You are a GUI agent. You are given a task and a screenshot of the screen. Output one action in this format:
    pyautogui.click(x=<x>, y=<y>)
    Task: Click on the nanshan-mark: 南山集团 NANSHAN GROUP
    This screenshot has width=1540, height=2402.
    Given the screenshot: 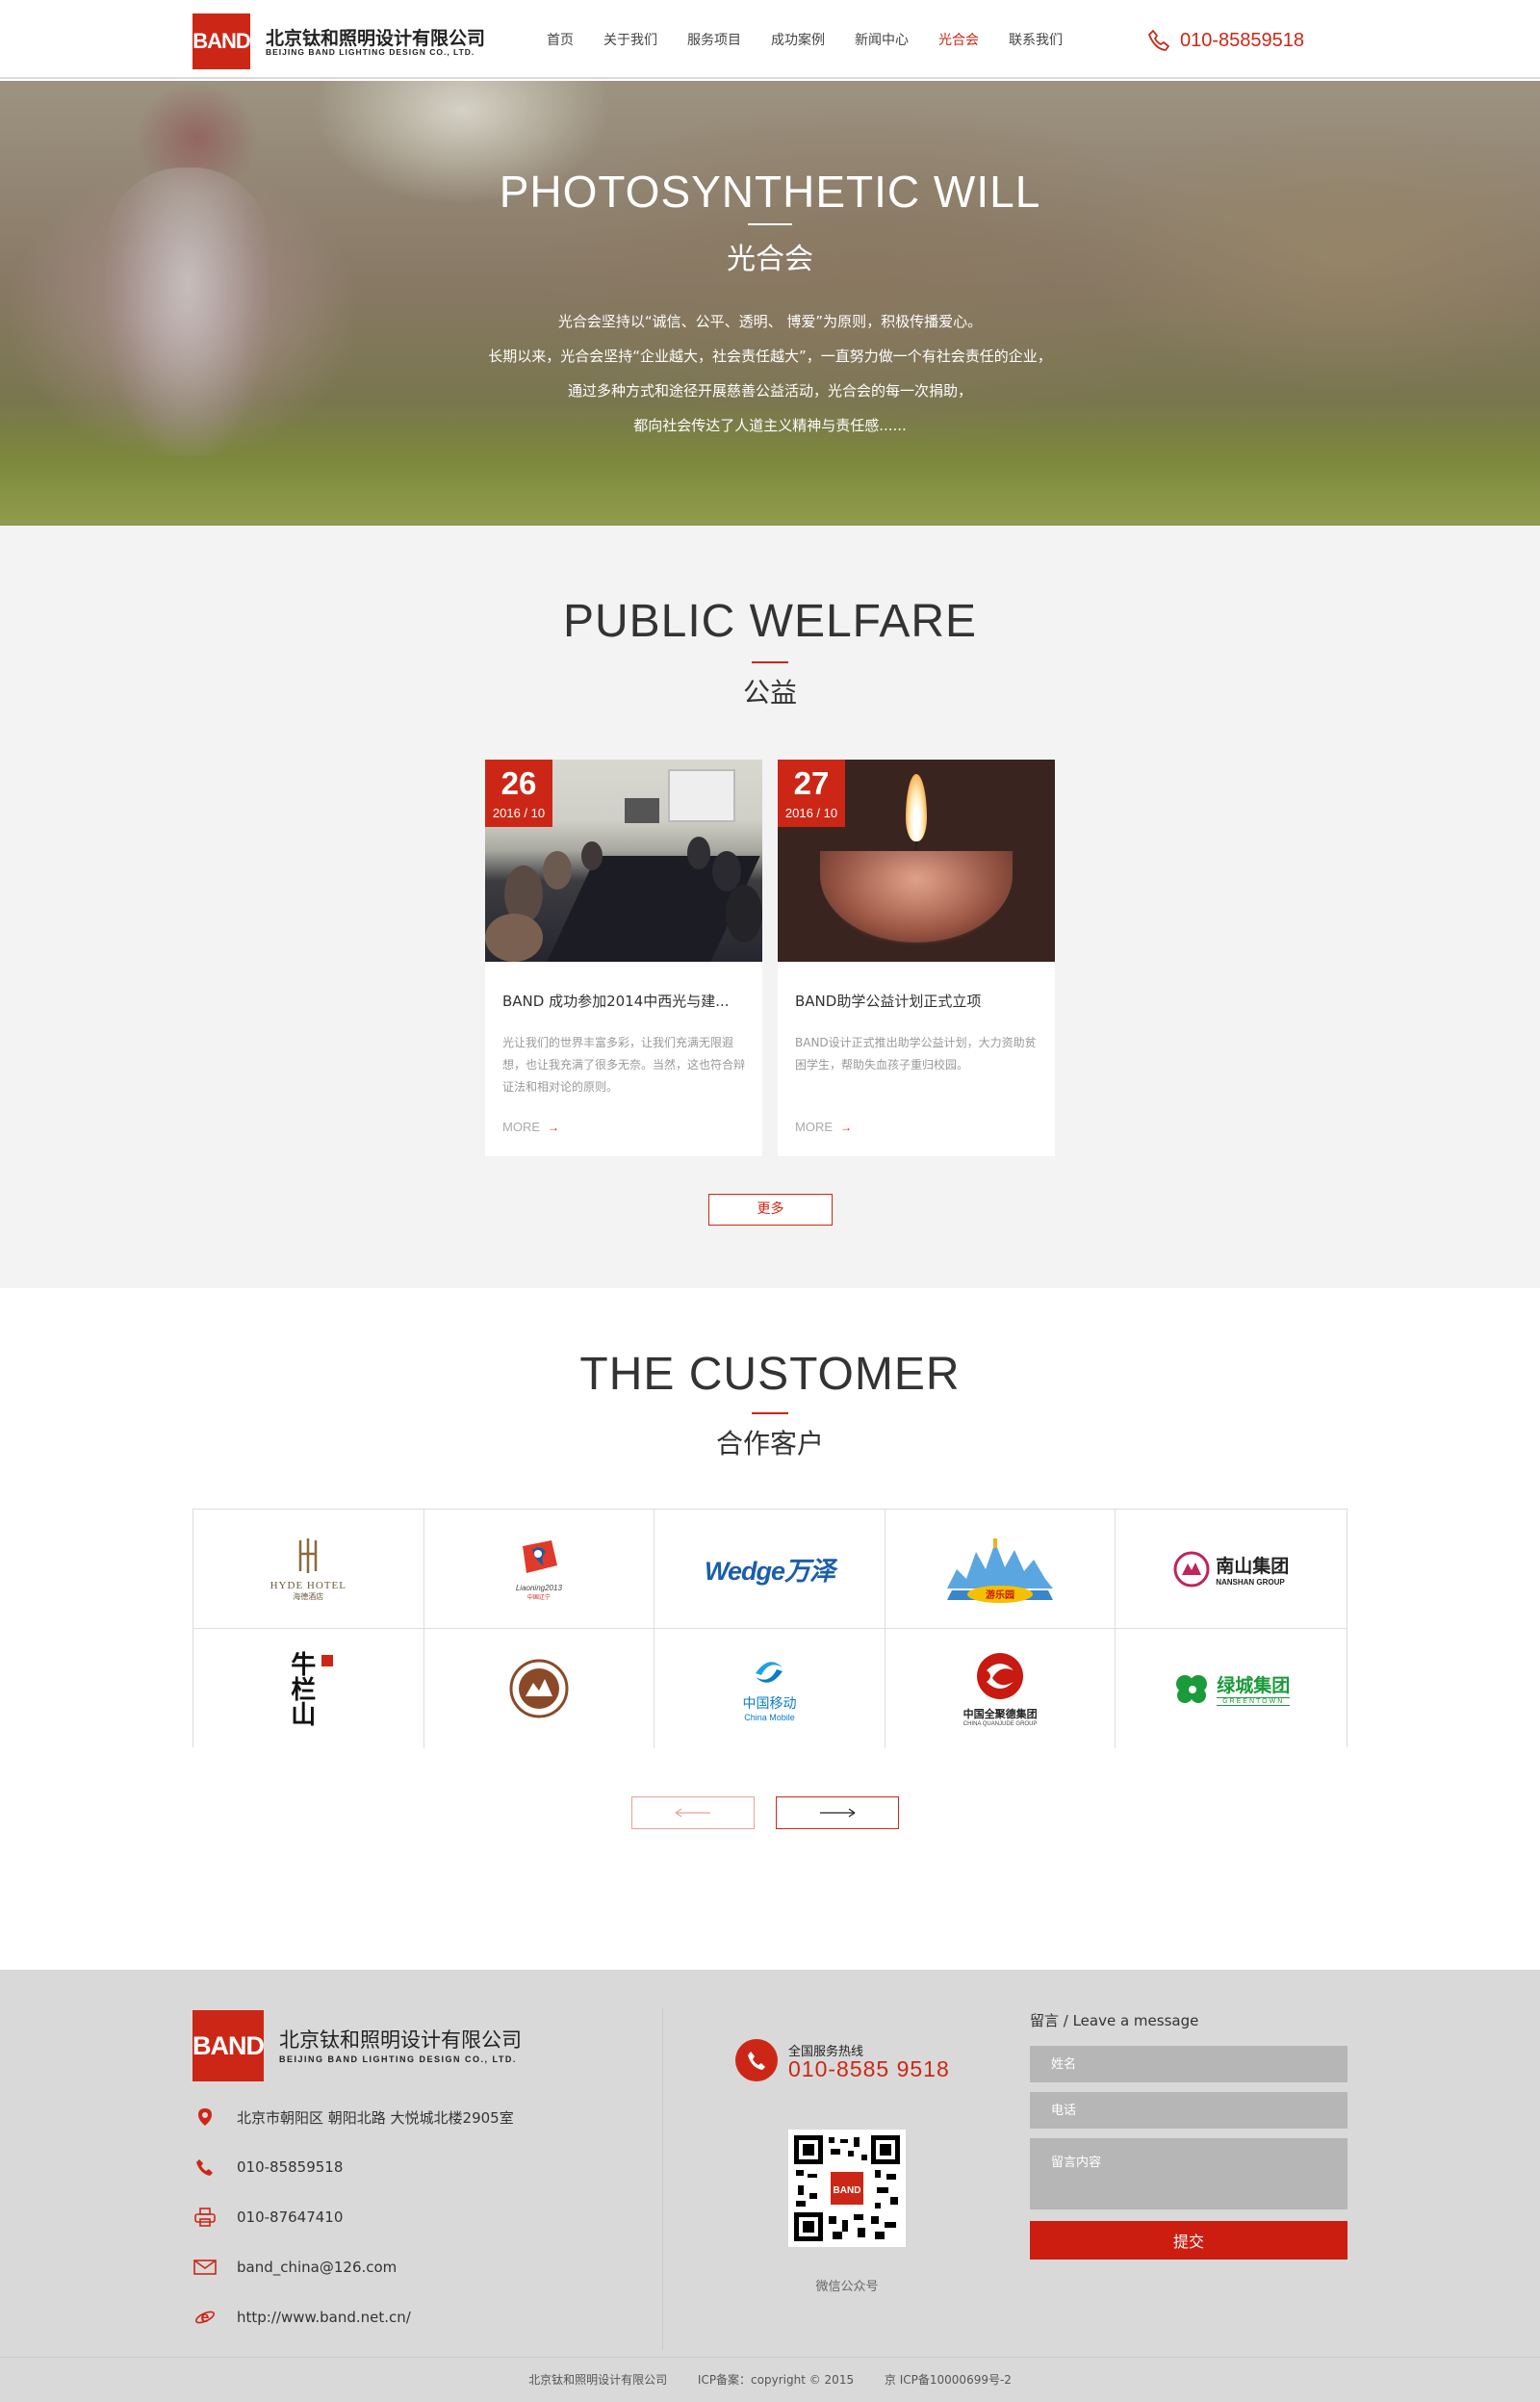 What is the action you would take?
    pyautogui.click(x=1231, y=1569)
    